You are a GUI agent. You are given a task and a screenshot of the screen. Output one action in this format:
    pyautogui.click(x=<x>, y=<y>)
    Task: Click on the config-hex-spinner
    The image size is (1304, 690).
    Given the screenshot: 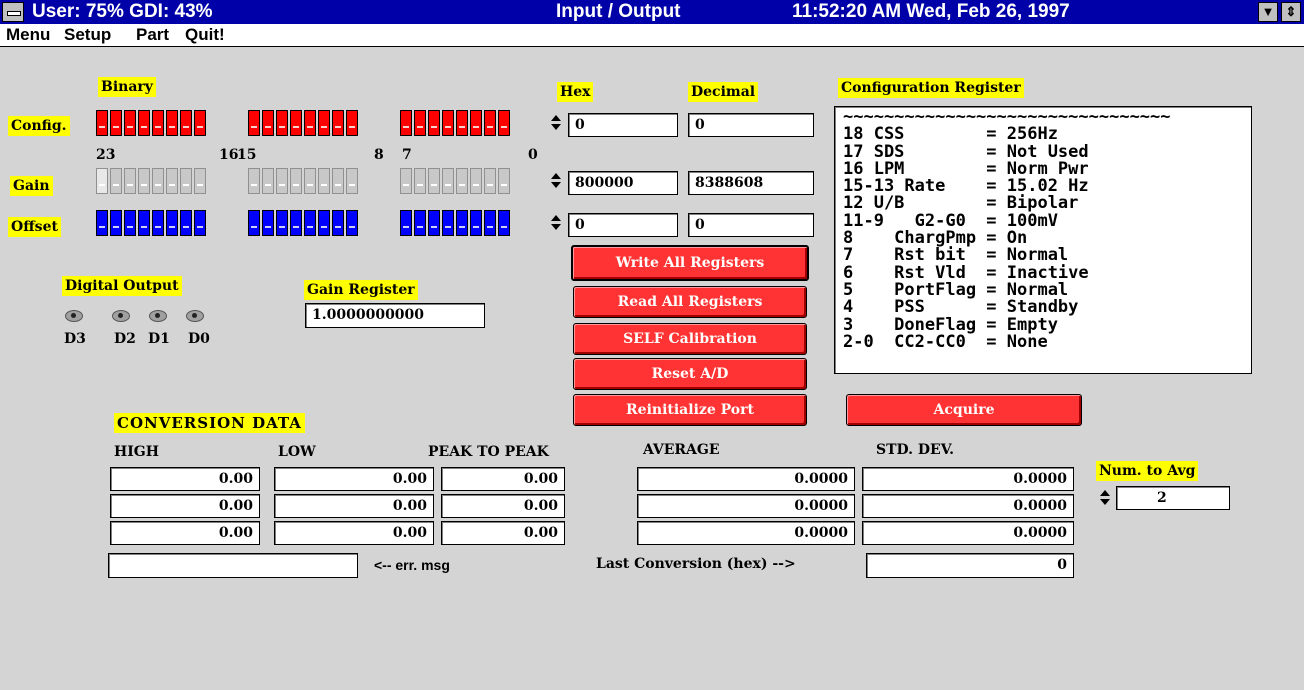 What is the action you would take?
    pyautogui.click(x=556, y=123)
    